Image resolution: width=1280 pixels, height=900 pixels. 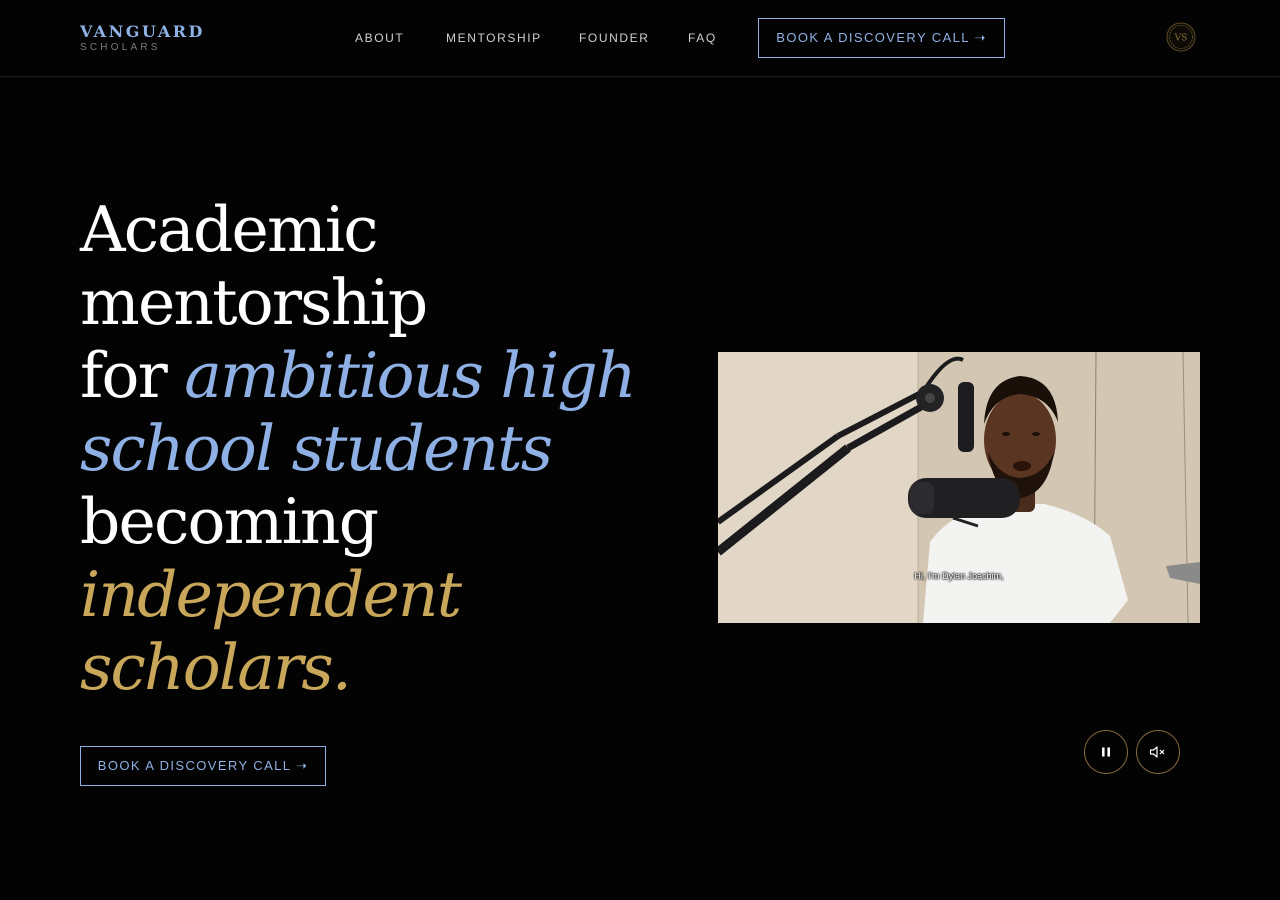 I want to click on brand-logo: VANGUARD SCHOLARS, so click(x=142, y=37).